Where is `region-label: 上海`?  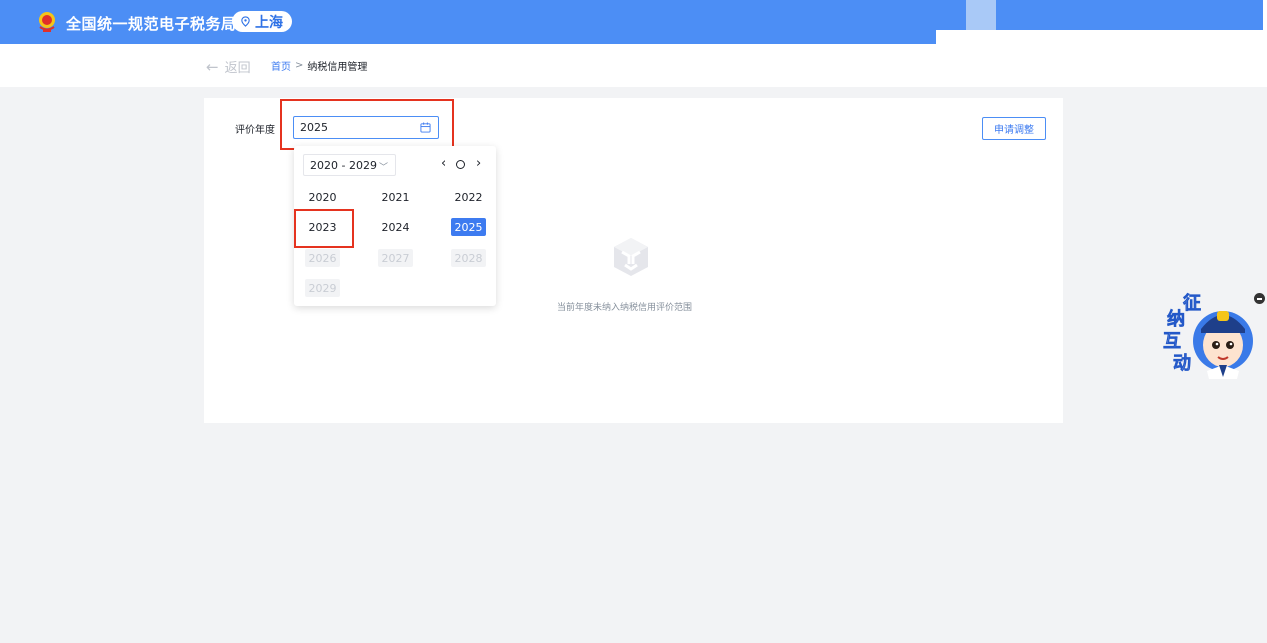
region-label: 上海 is located at coordinates (269, 22).